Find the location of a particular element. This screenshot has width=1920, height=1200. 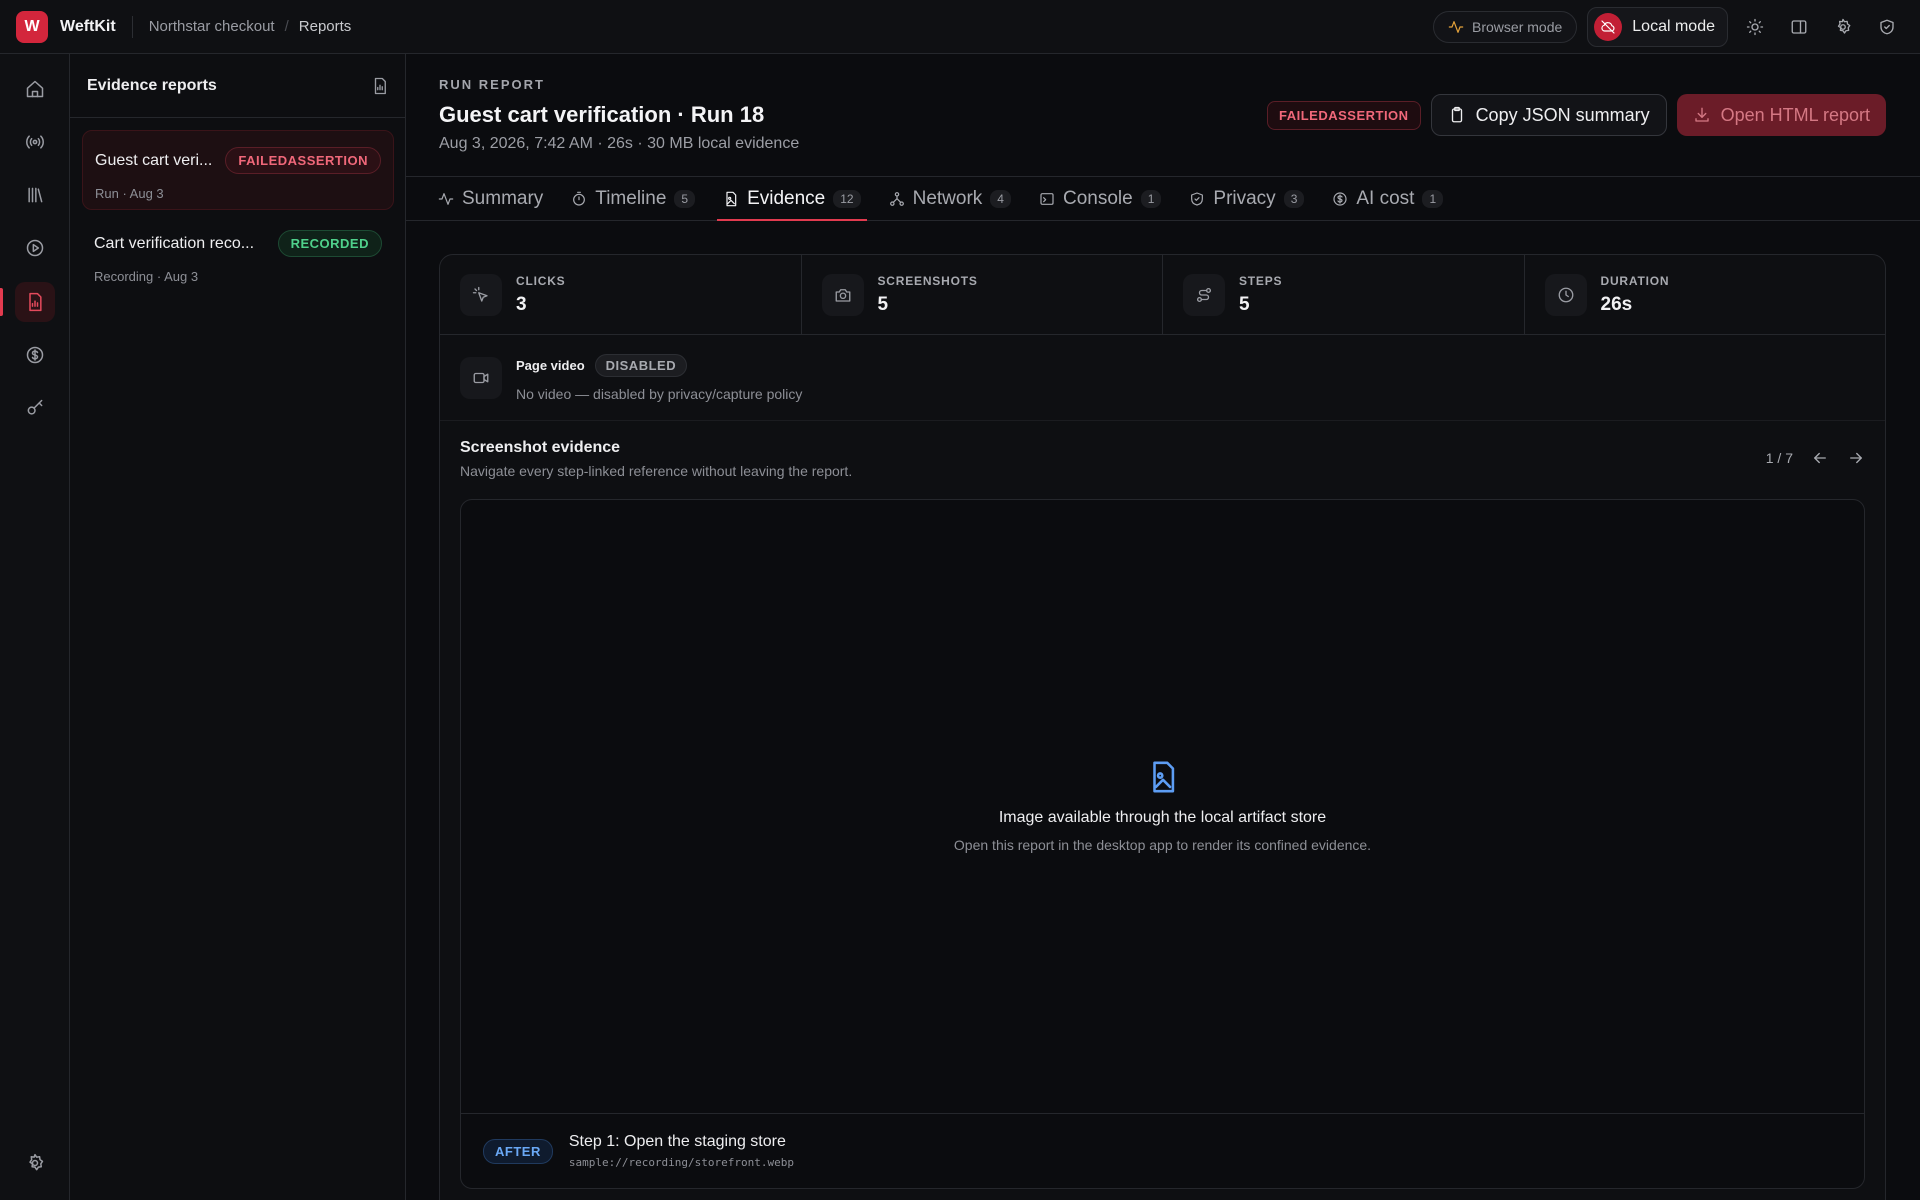

tab-network: Network 4 is located at coordinates (950, 198).